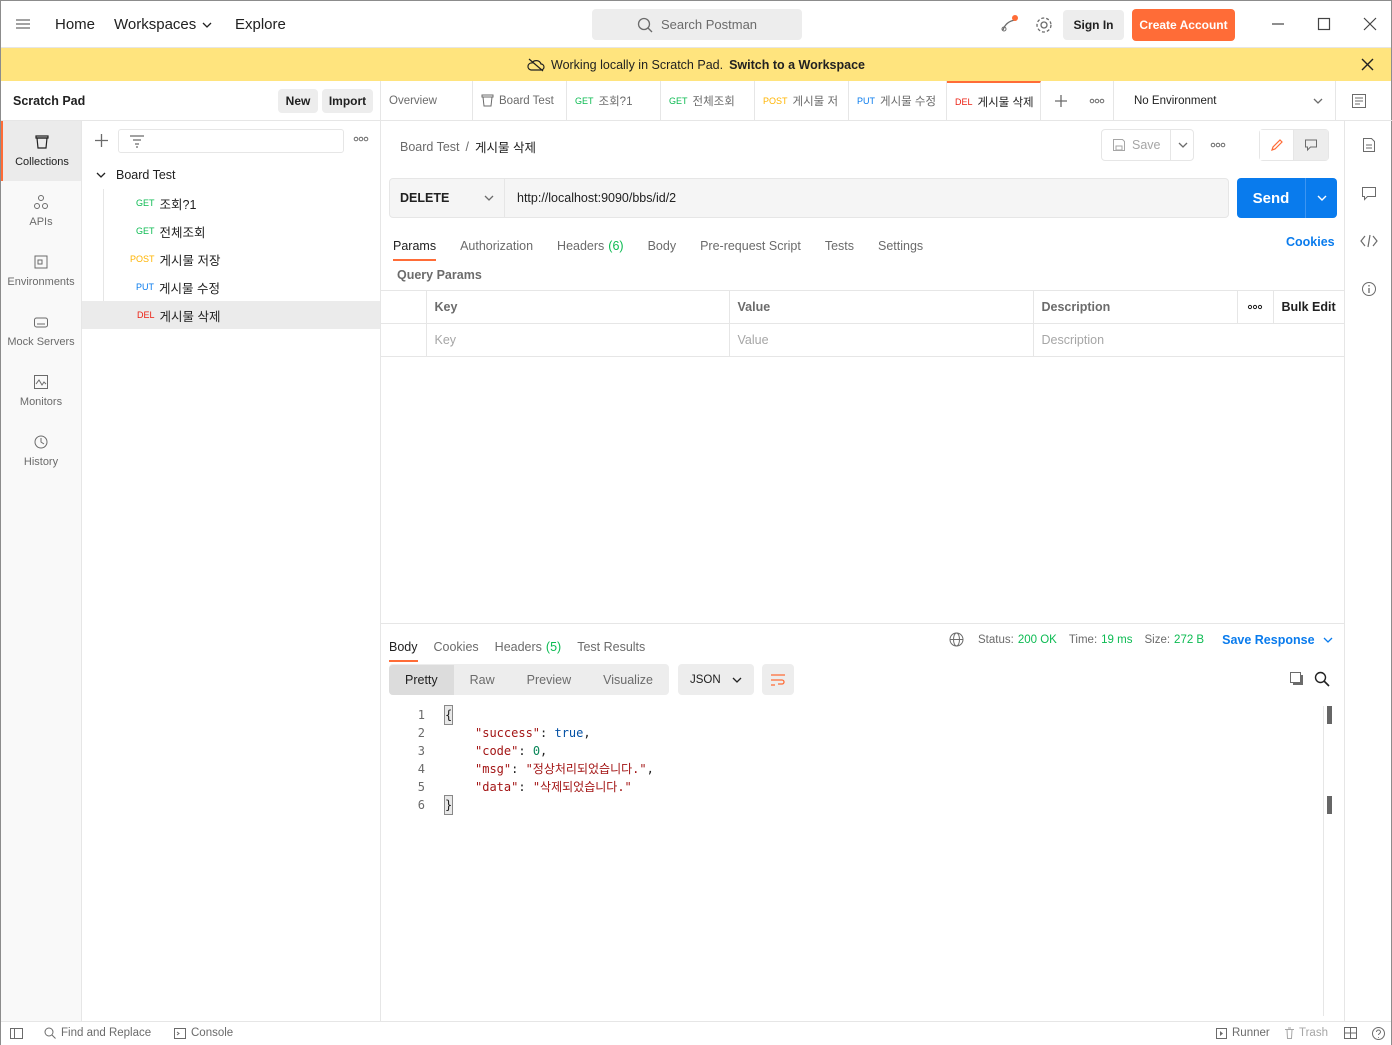 The image size is (1392, 1045). I want to click on rail-environments: Environments, so click(41, 271).